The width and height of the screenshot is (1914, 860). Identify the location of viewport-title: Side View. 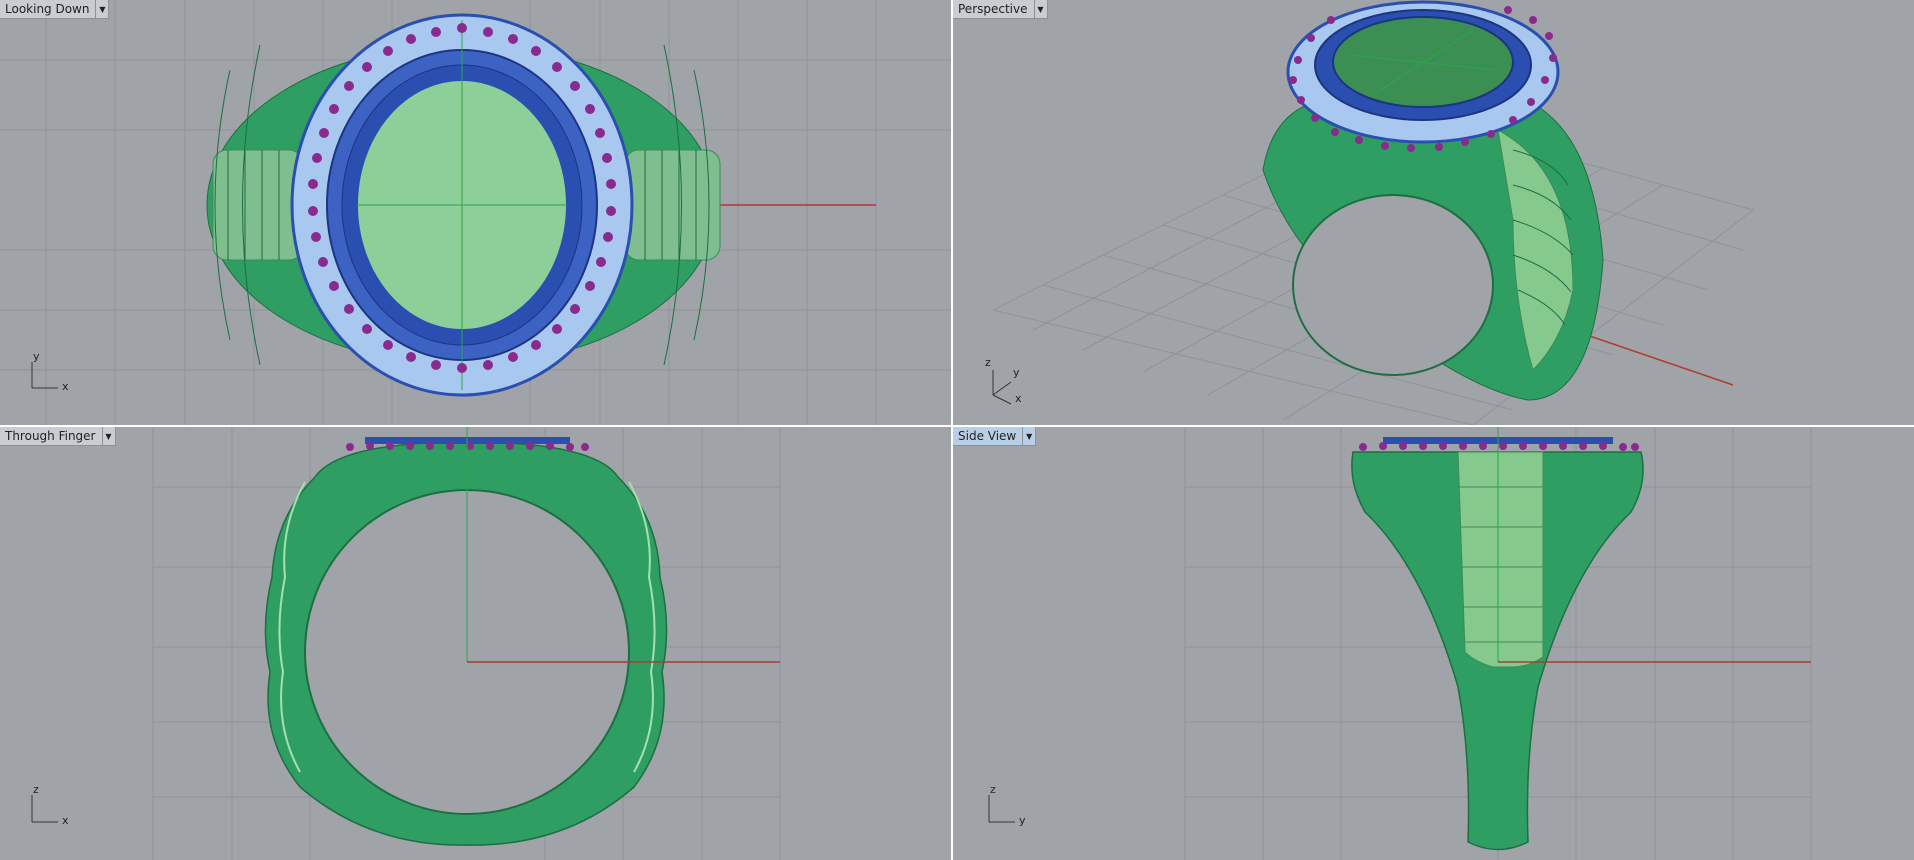
(987, 436).